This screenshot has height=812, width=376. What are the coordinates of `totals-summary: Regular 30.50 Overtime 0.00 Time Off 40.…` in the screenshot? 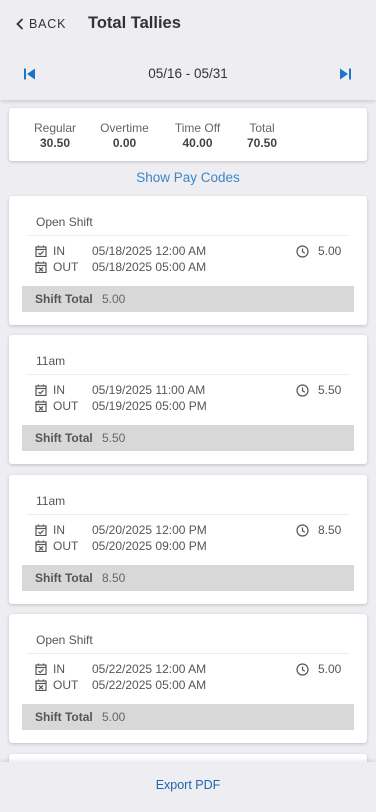 It's located at (188, 134).